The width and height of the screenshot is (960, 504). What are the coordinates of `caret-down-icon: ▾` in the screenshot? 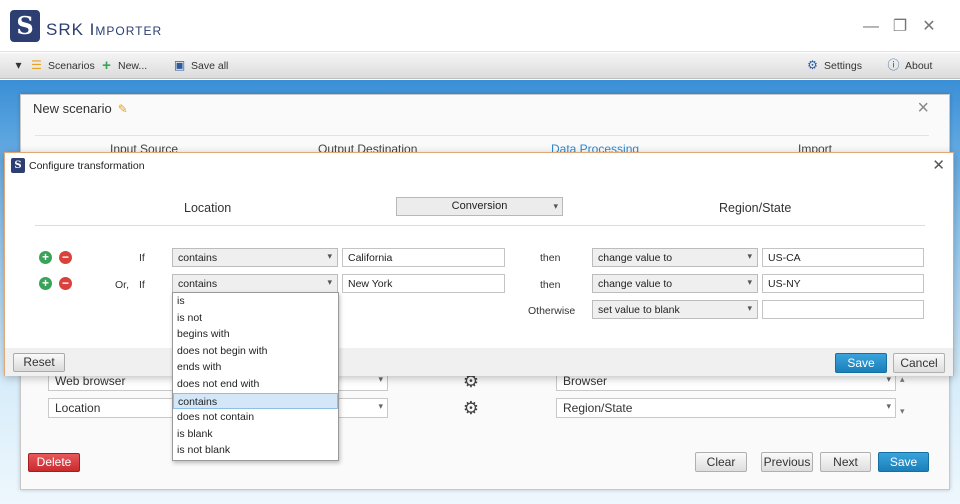 It's located at (18, 65).